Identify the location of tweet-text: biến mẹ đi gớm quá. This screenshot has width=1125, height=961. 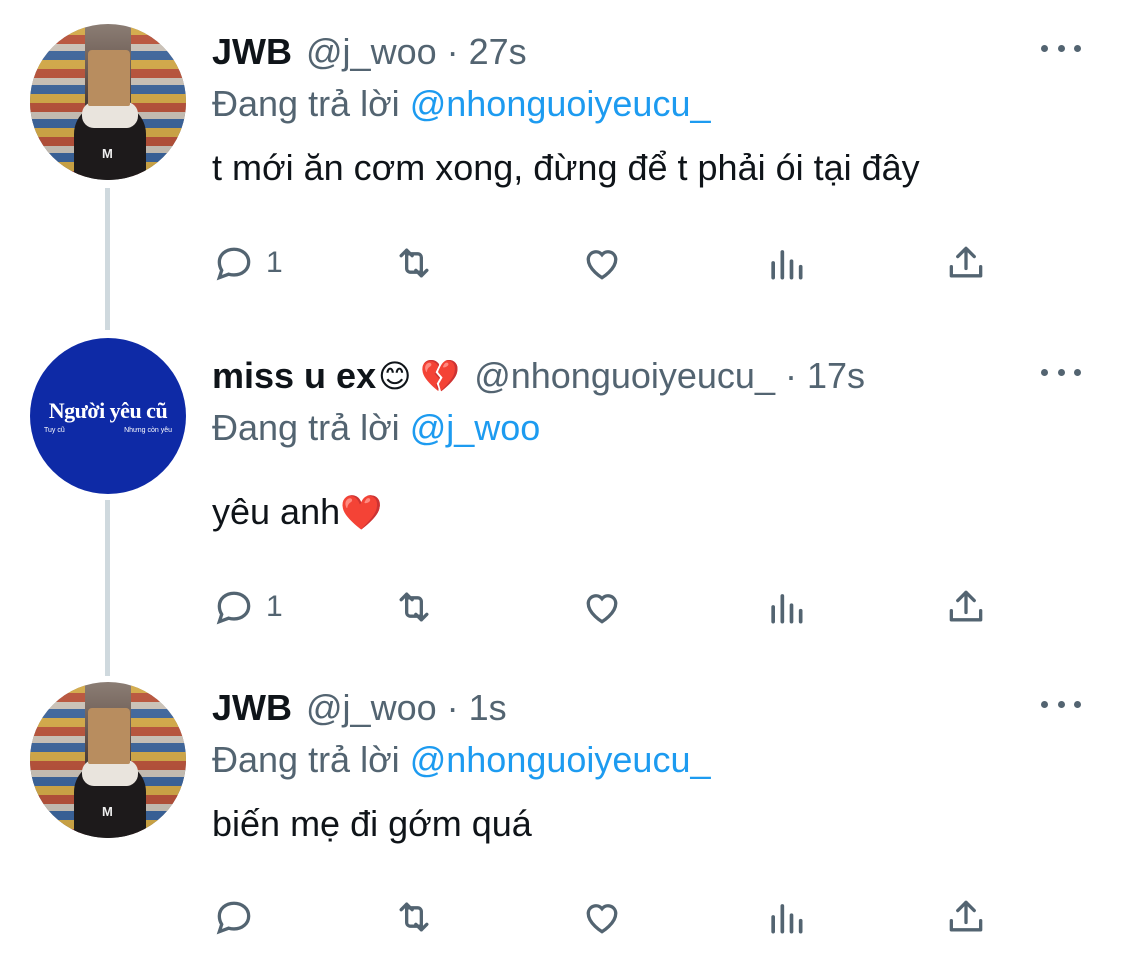
(372, 823).